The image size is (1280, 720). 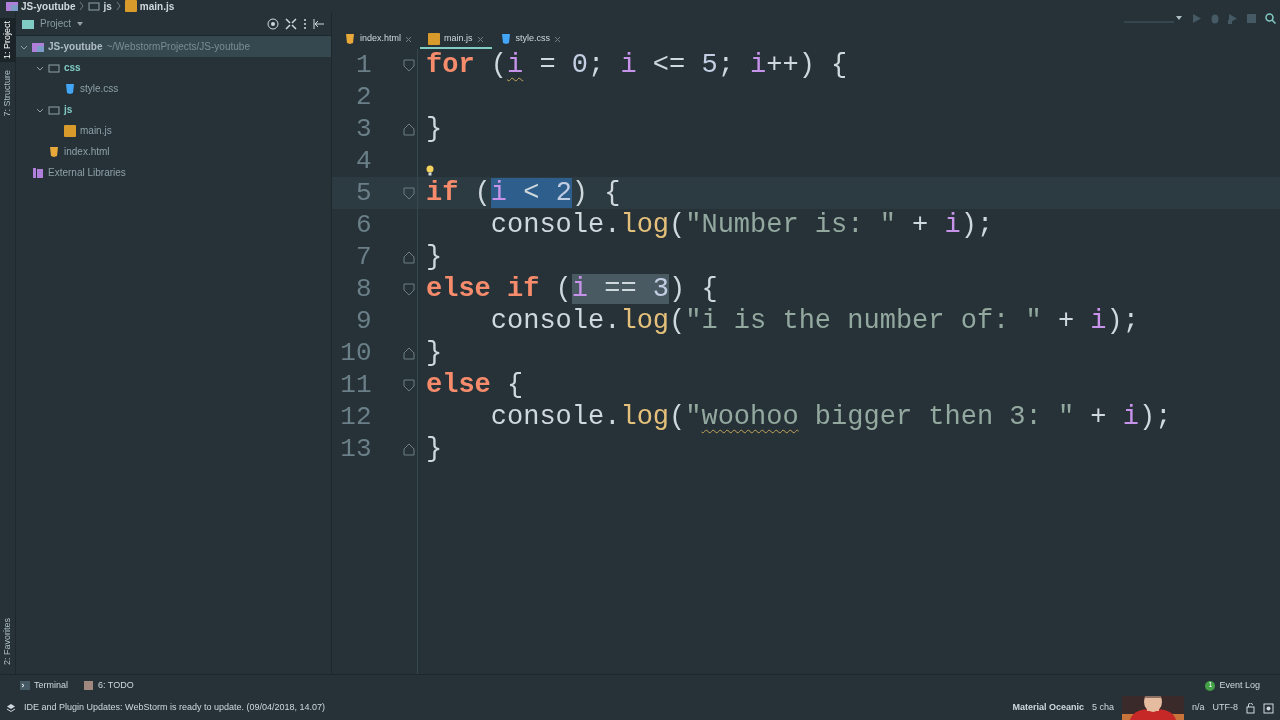 I want to click on search-icon, so click(x=1270, y=18).